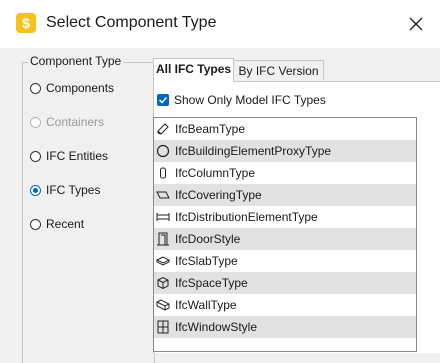 The height and width of the screenshot is (363, 440). Describe the element at coordinates (163, 151) in the screenshot. I see `proxy-circle-icon` at that location.